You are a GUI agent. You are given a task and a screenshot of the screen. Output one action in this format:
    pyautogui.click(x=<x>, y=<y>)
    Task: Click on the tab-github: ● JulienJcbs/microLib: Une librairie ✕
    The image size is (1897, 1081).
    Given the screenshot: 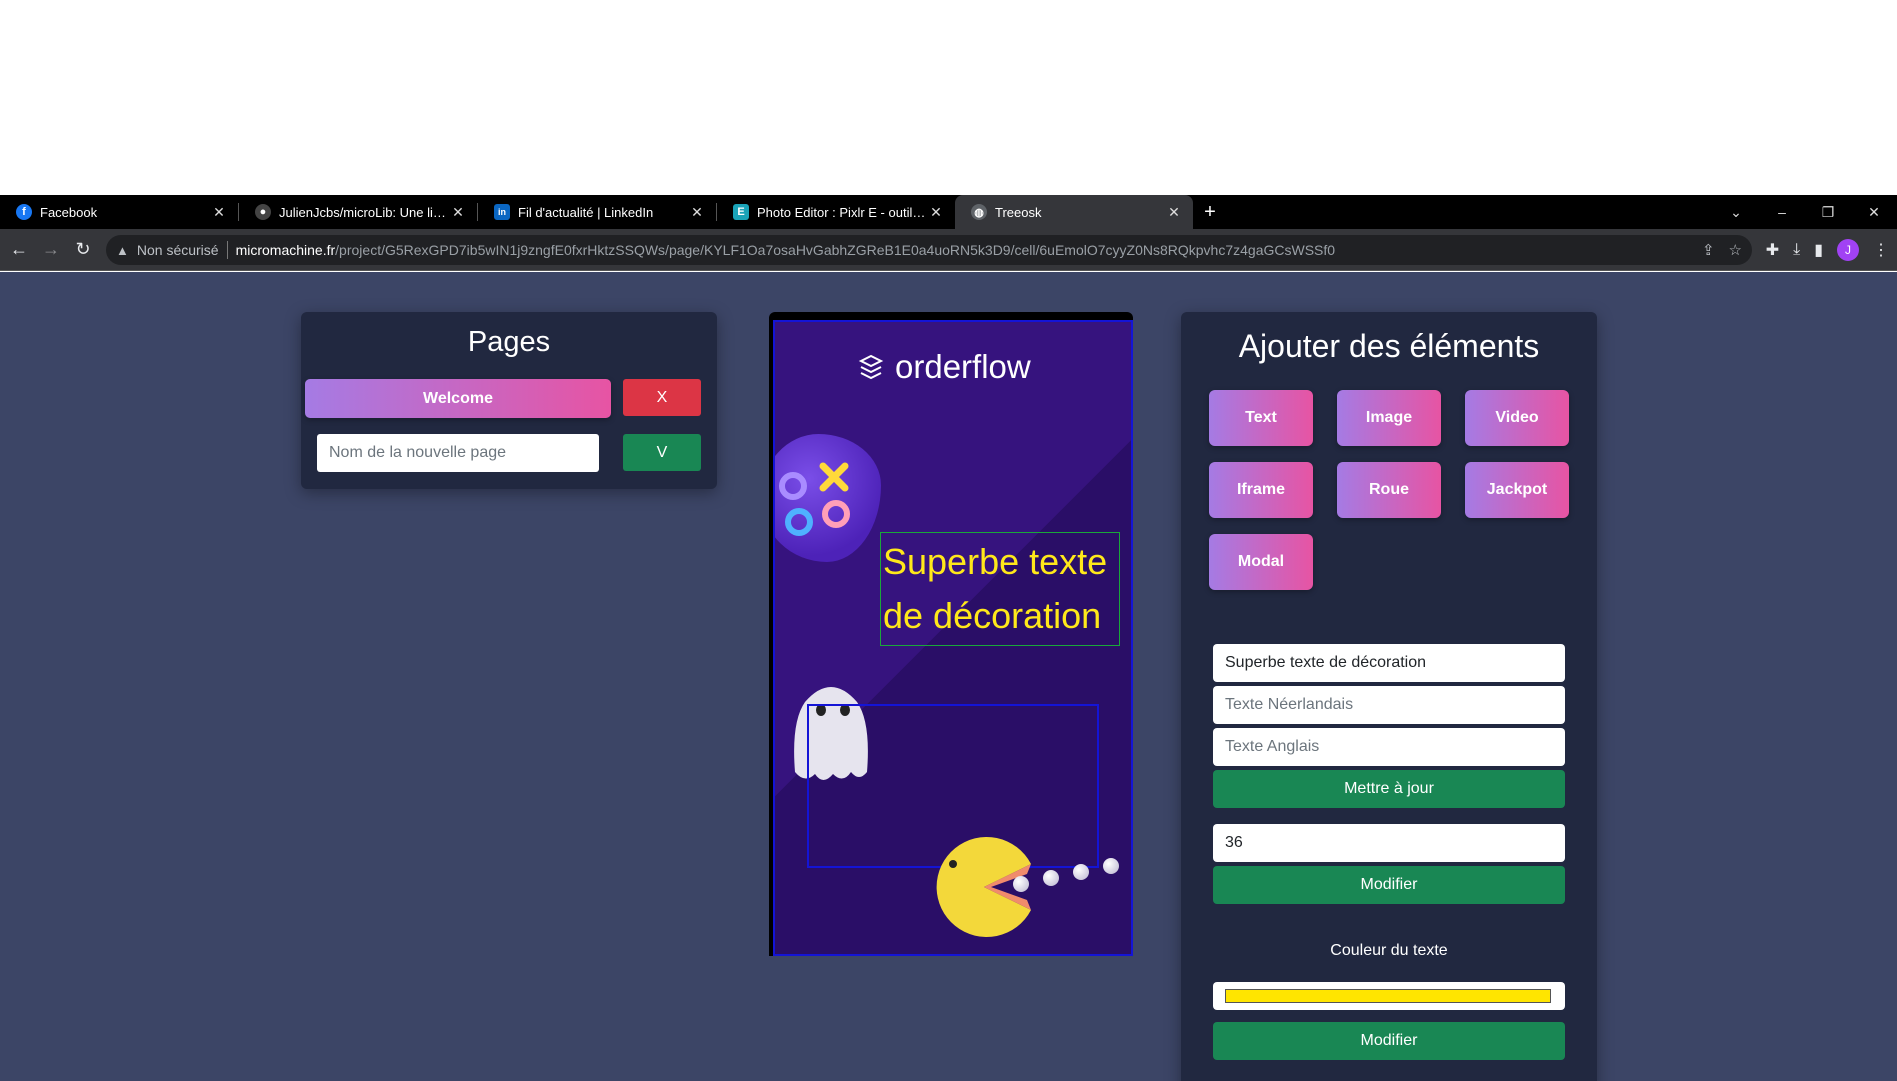 What is the action you would take?
    pyautogui.click(x=358, y=212)
    